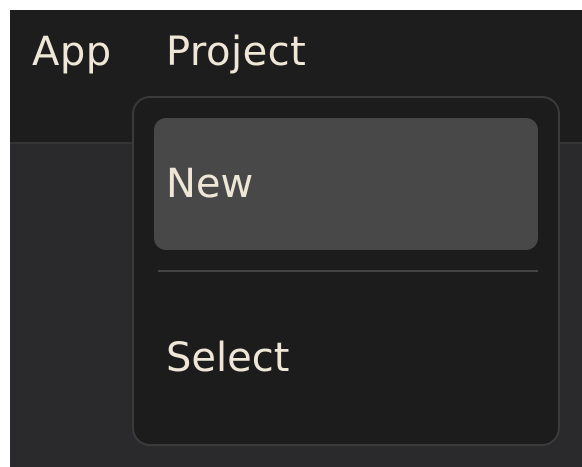  What do you see at coordinates (72, 52) in the screenshot?
I see `menu-app: App` at bounding box center [72, 52].